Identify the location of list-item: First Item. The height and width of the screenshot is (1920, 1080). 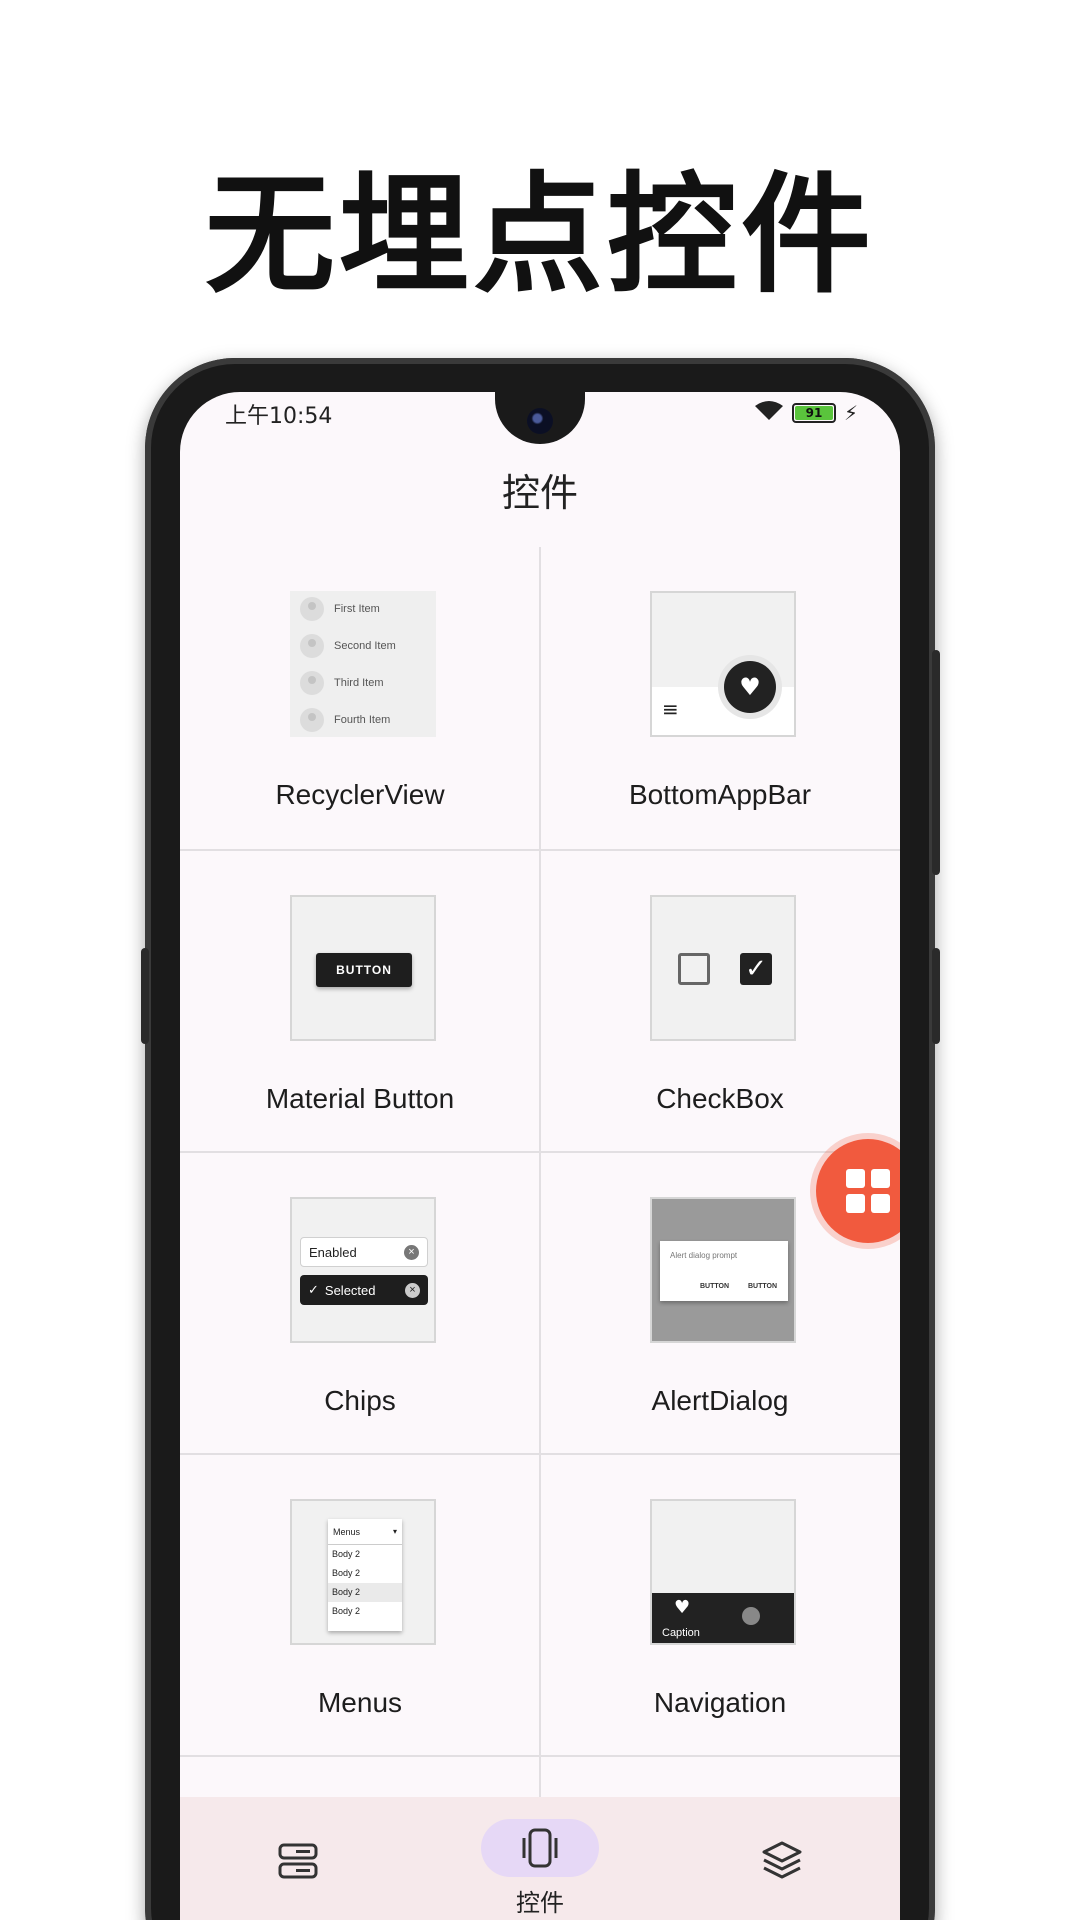
(340, 609).